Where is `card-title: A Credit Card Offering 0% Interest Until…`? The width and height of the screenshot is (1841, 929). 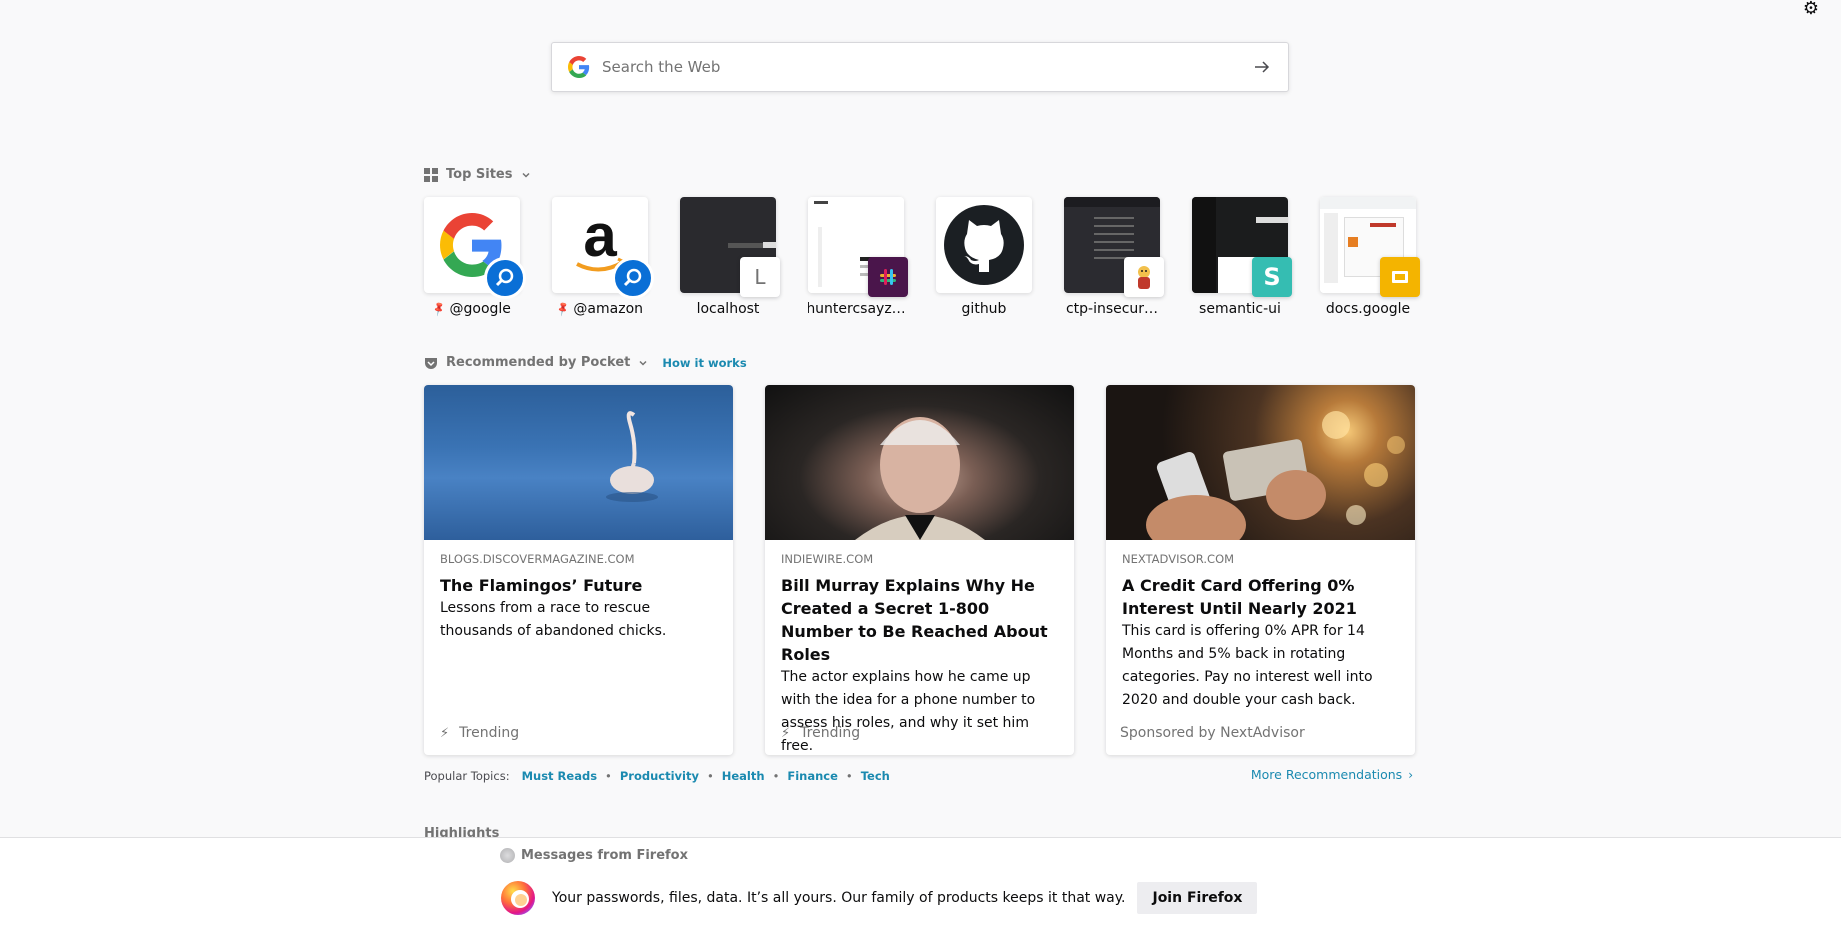 card-title: A Credit Card Offering 0% Interest Until… is located at coordinates (1239, 597).